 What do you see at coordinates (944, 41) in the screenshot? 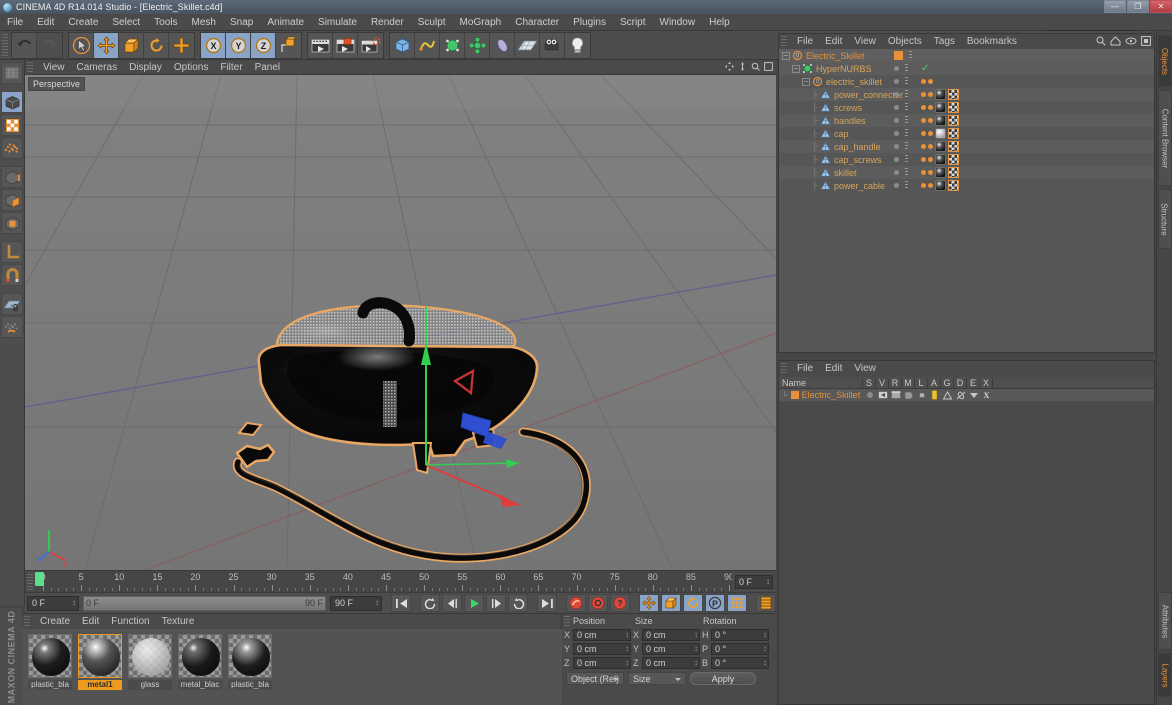
I see `object-menu-tags: Tags` at bounding box center [944, 41].